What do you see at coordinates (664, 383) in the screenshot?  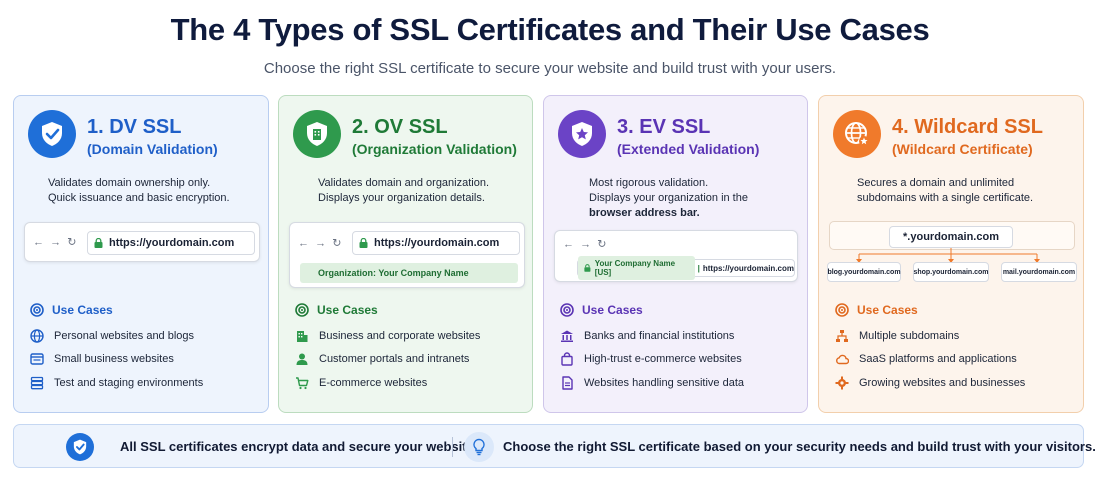 I see `use-case-text: Websites handling sensitive data` at bounding box center [664, 383].